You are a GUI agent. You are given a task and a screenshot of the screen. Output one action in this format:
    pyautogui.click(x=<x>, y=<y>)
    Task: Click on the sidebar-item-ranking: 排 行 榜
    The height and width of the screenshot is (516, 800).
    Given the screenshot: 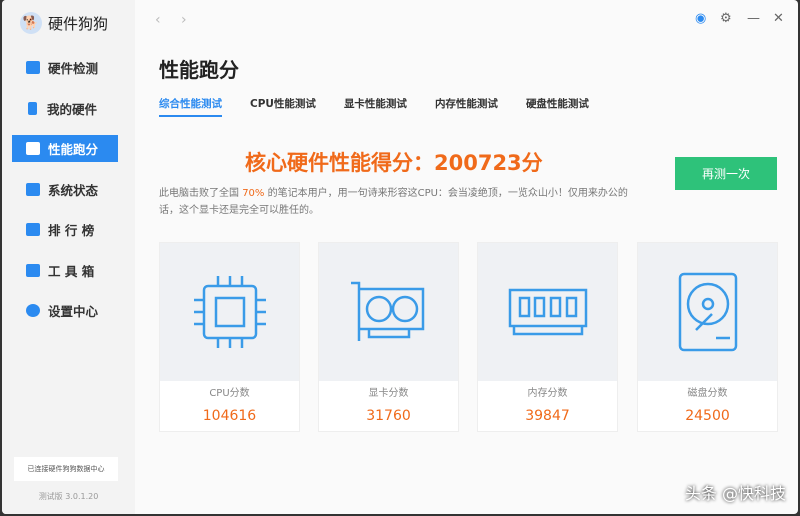 What is the action you would take?
    pyautogui.click(x=65, y=229)
    